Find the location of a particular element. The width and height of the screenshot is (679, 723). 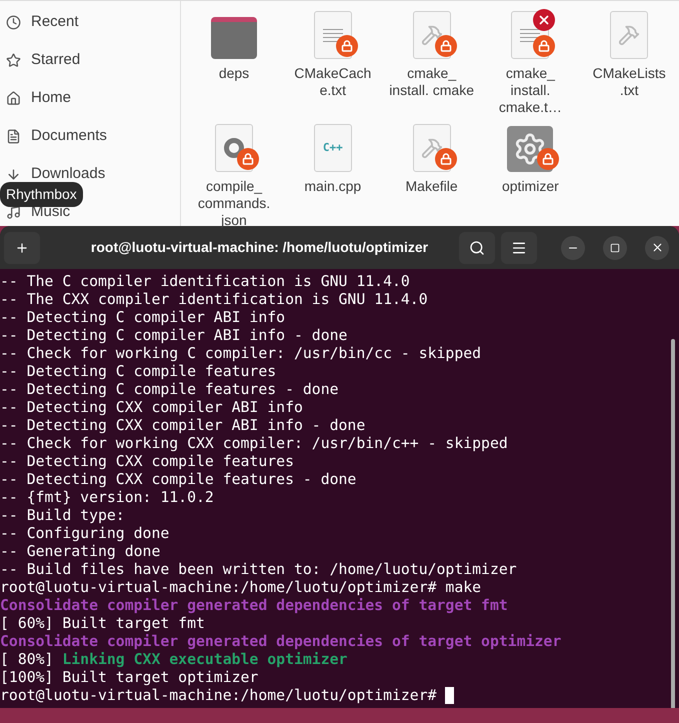

new-tab-icon is located at coordinates (22, 247).